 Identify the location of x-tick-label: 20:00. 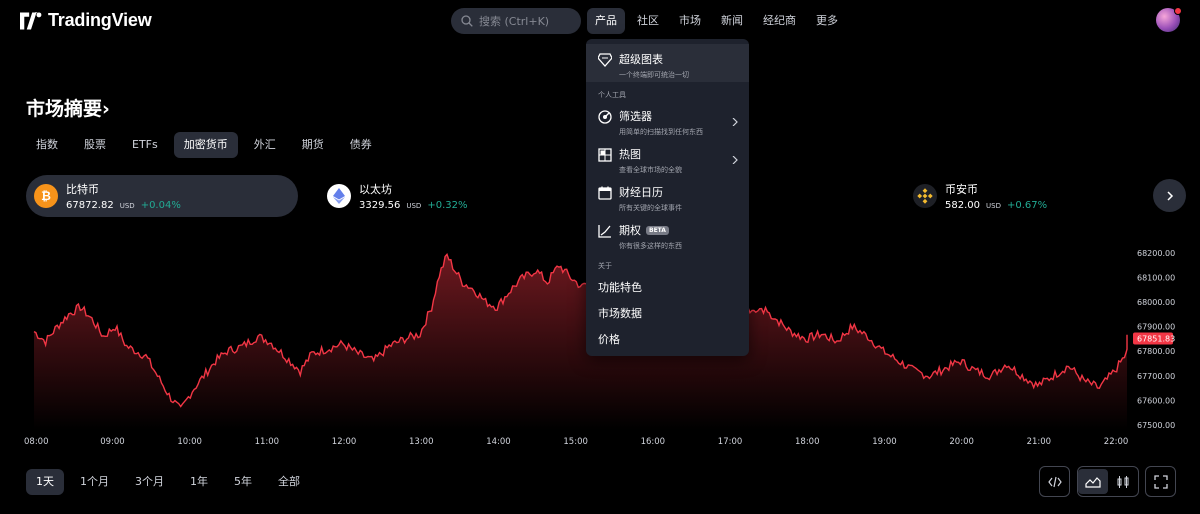
(961, 442).